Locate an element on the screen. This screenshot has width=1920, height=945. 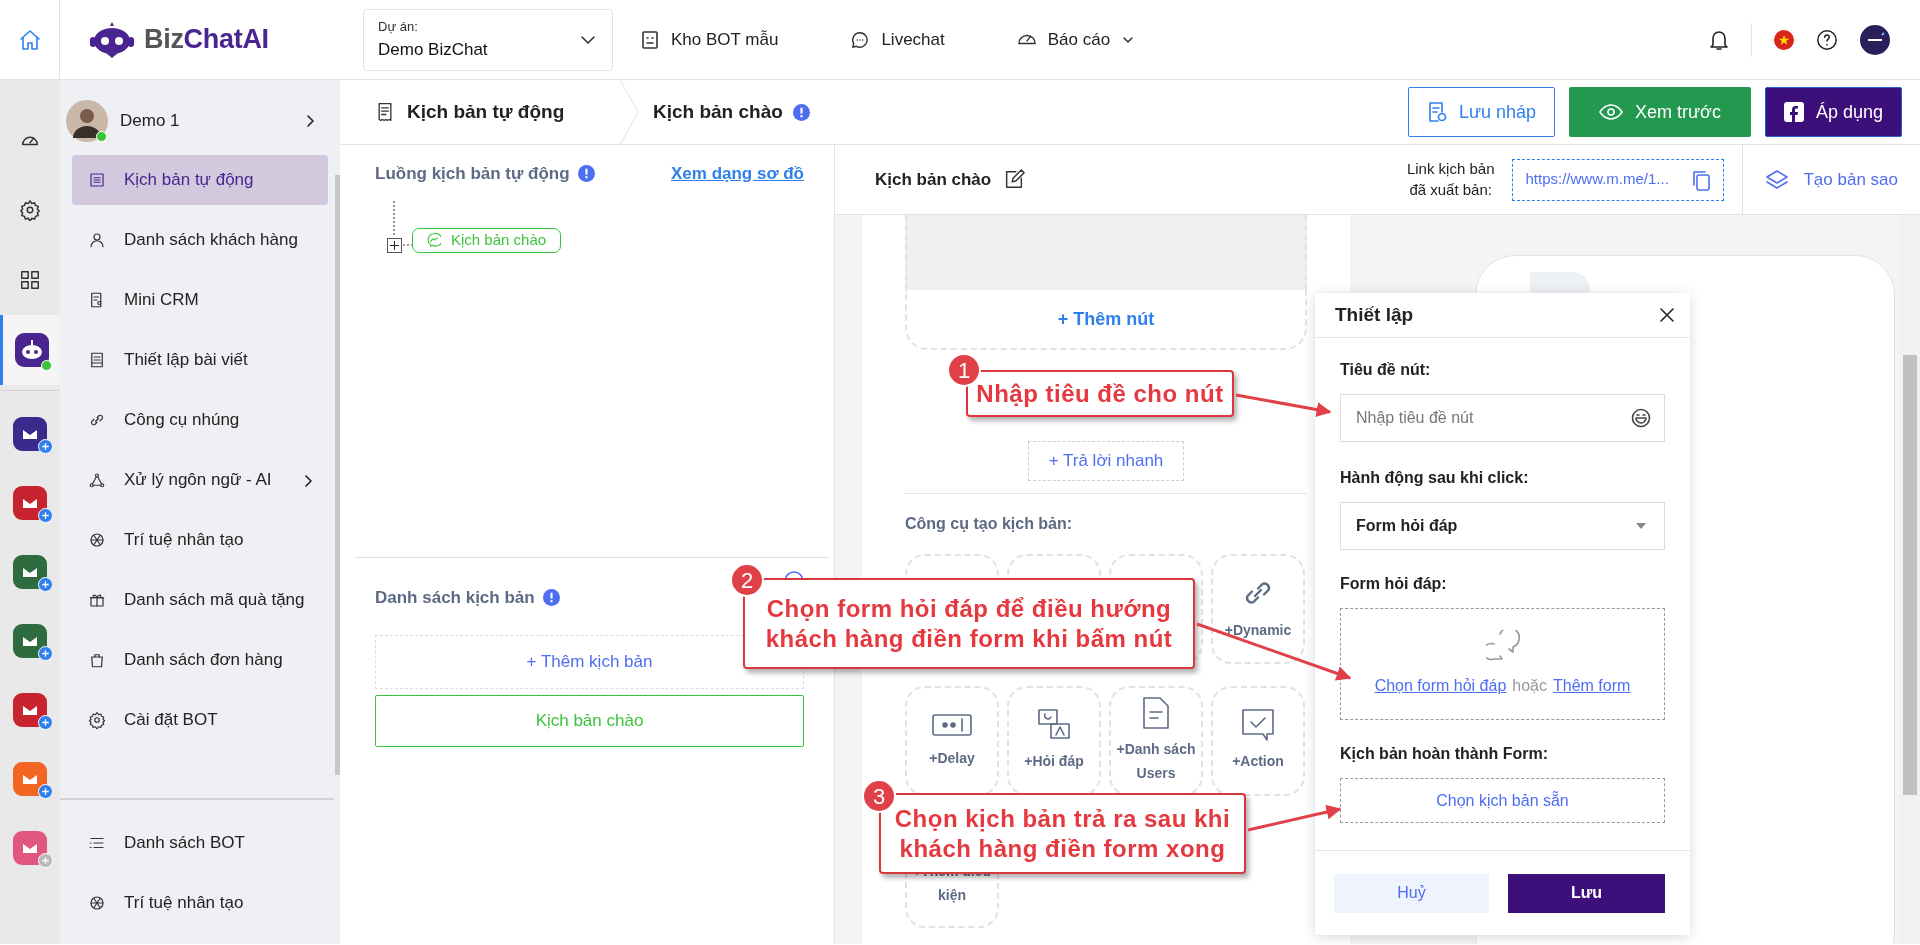
account-name: Demo 1 is located at coordinates (150, 121).